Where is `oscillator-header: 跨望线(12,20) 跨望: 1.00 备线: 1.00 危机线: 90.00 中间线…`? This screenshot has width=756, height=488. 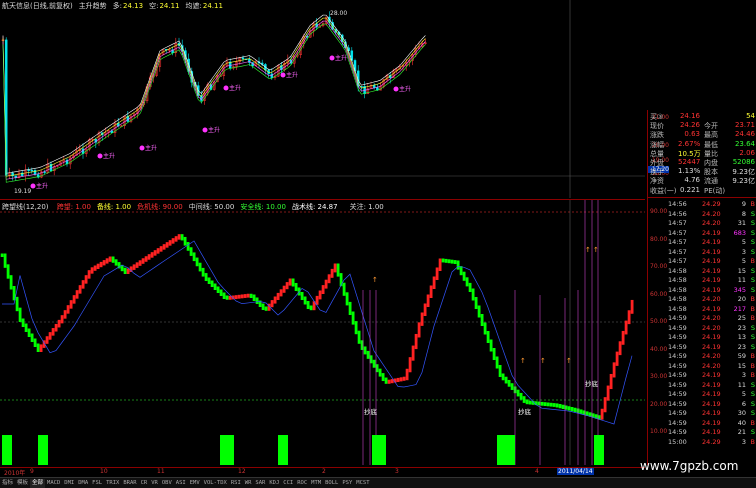 oscillator-header: 跨望线(12,20) 跨望: 1.00 备线: 1.00 危机线: 90.00 中间线… is located at coordinates (196, 207).